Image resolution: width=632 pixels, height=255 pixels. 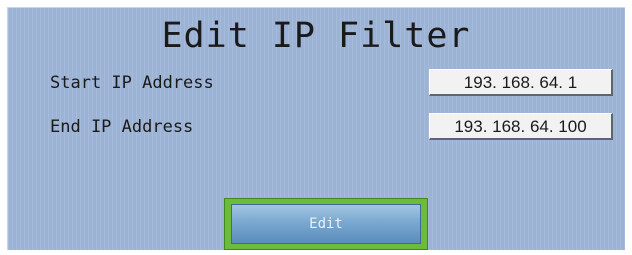 What do you see at coordinates (521, 82) in the screenshot?
I see `start-ip-field: 193. 168. 64. 1` at bounding box center [521, 82].